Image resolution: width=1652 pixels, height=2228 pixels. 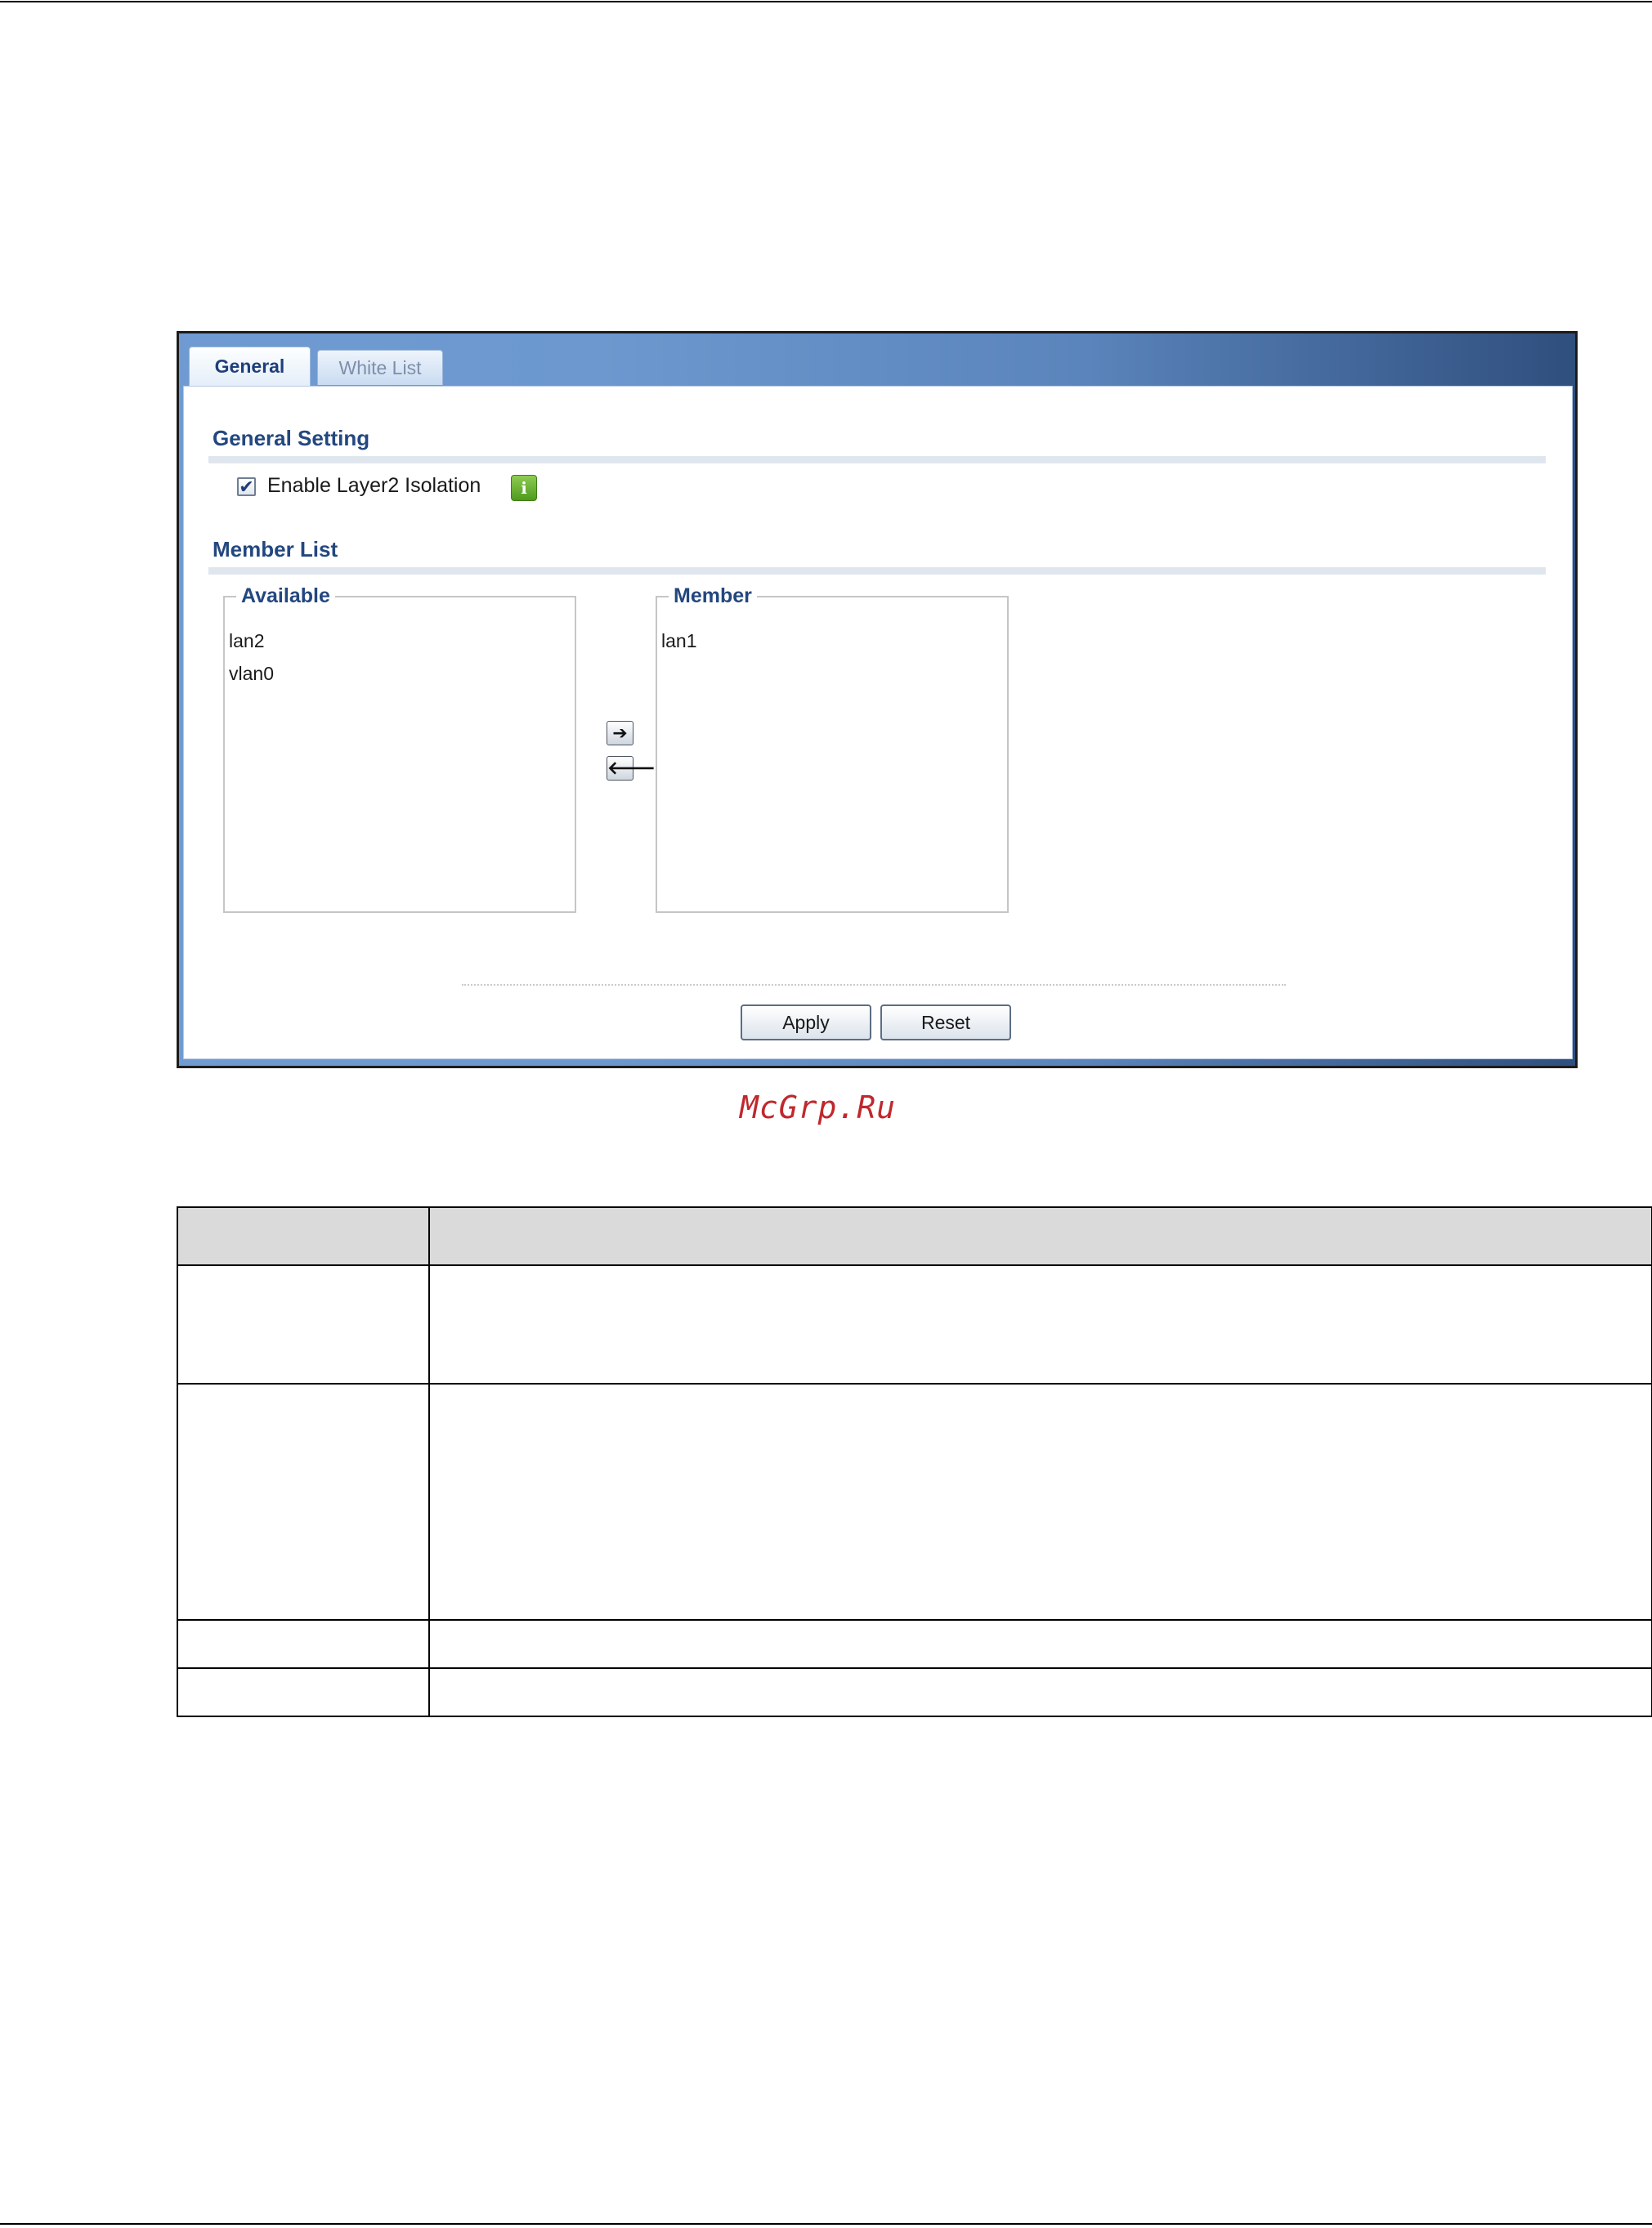 What do you see at coordinates (380, 367) in the screenshot?
I see `tab-white-list: White List` at bounding box center [380, 367].